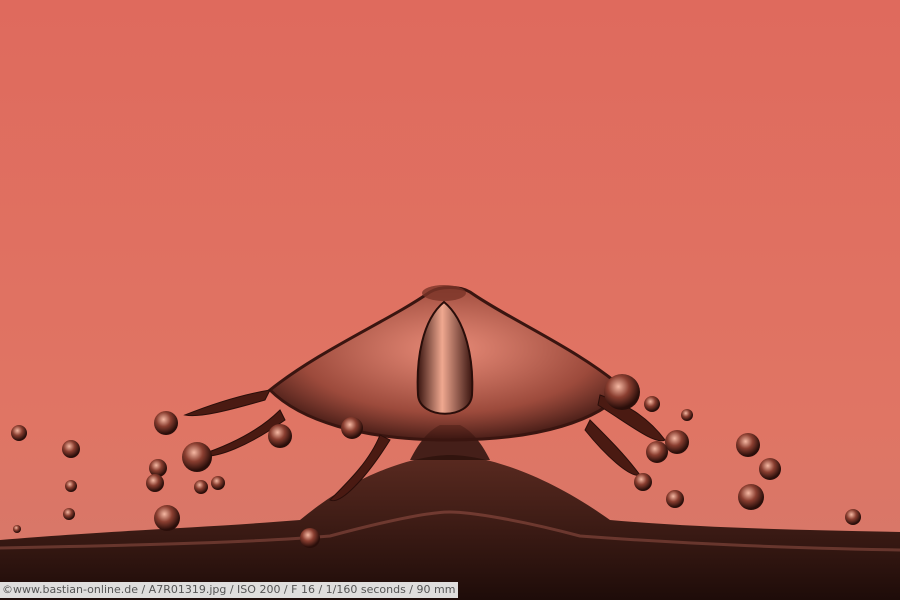 This screenshot has height=600, width=900. Describe the element at coordinates (444, 293) in the screenshot. I see `top-bead` at that location.